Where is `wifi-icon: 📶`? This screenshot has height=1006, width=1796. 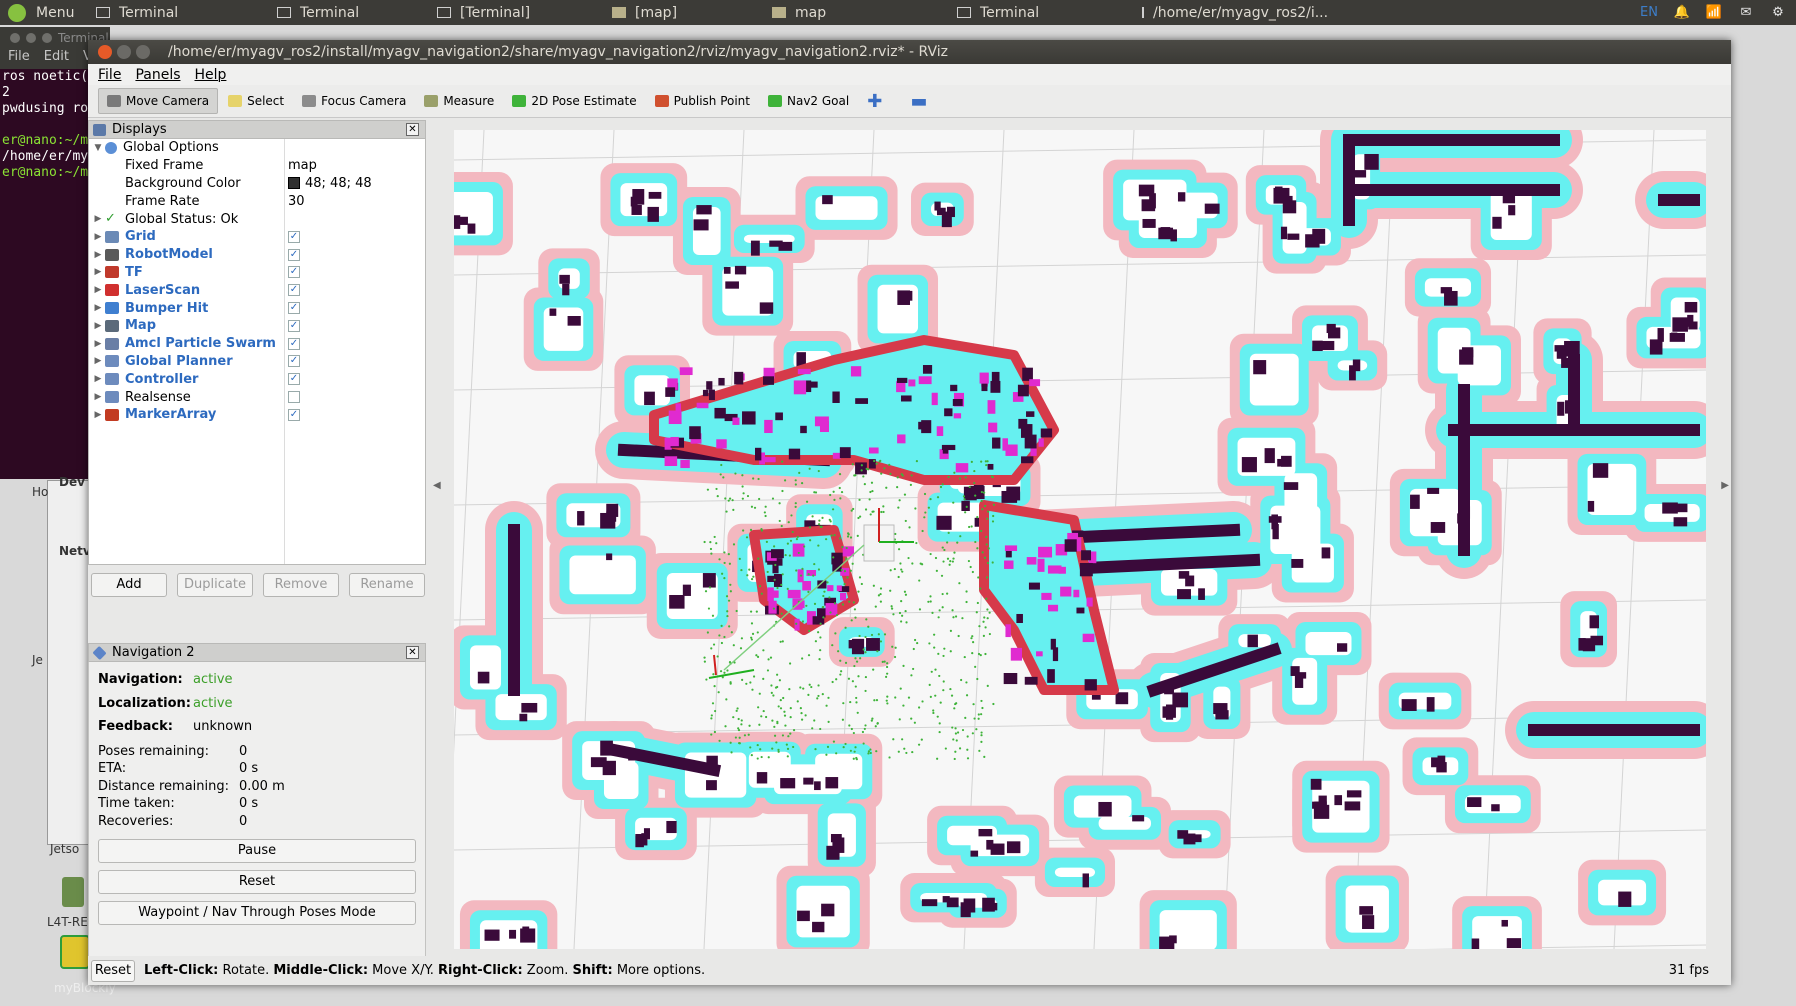
wifi-icon: 📶 is located at coordinates (1714, 12).